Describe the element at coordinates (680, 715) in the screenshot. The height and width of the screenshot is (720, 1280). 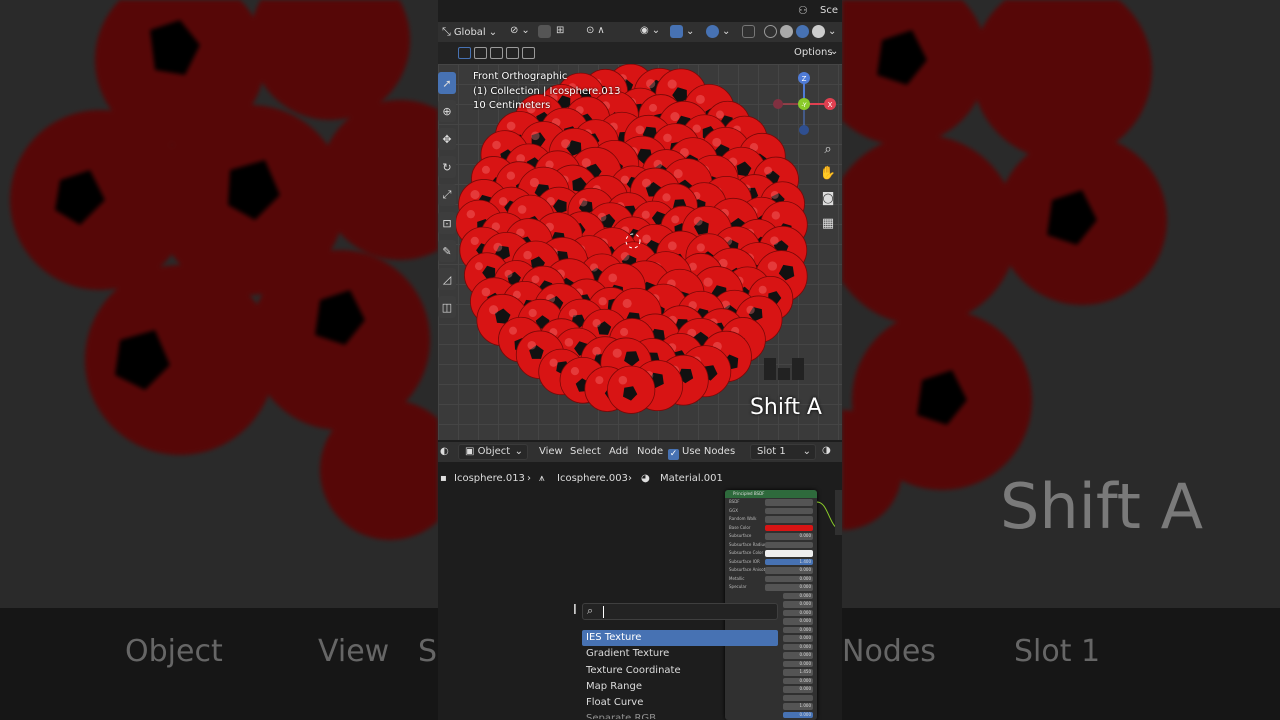
I see `search-result-item: Separate RGB` at that location.